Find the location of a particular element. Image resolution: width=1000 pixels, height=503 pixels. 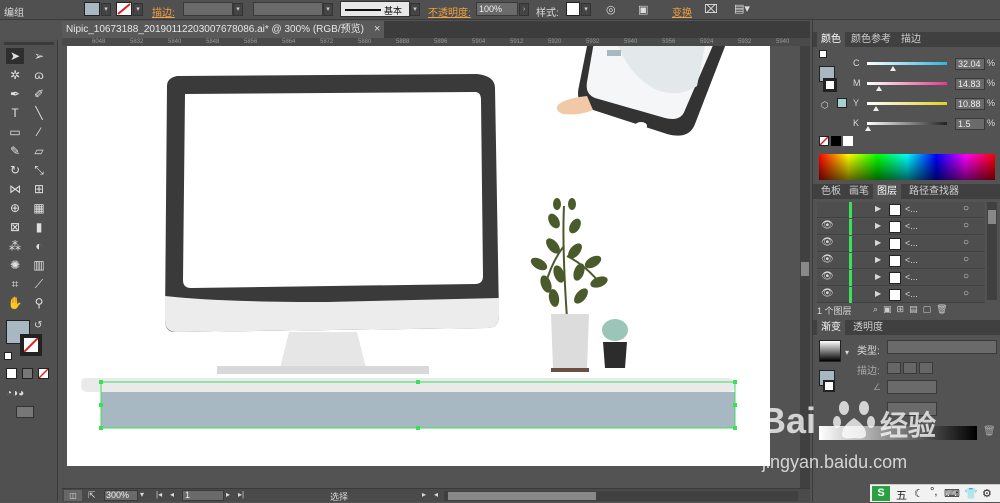

channel-value: 1.5 is located at coordinates (970, 124).